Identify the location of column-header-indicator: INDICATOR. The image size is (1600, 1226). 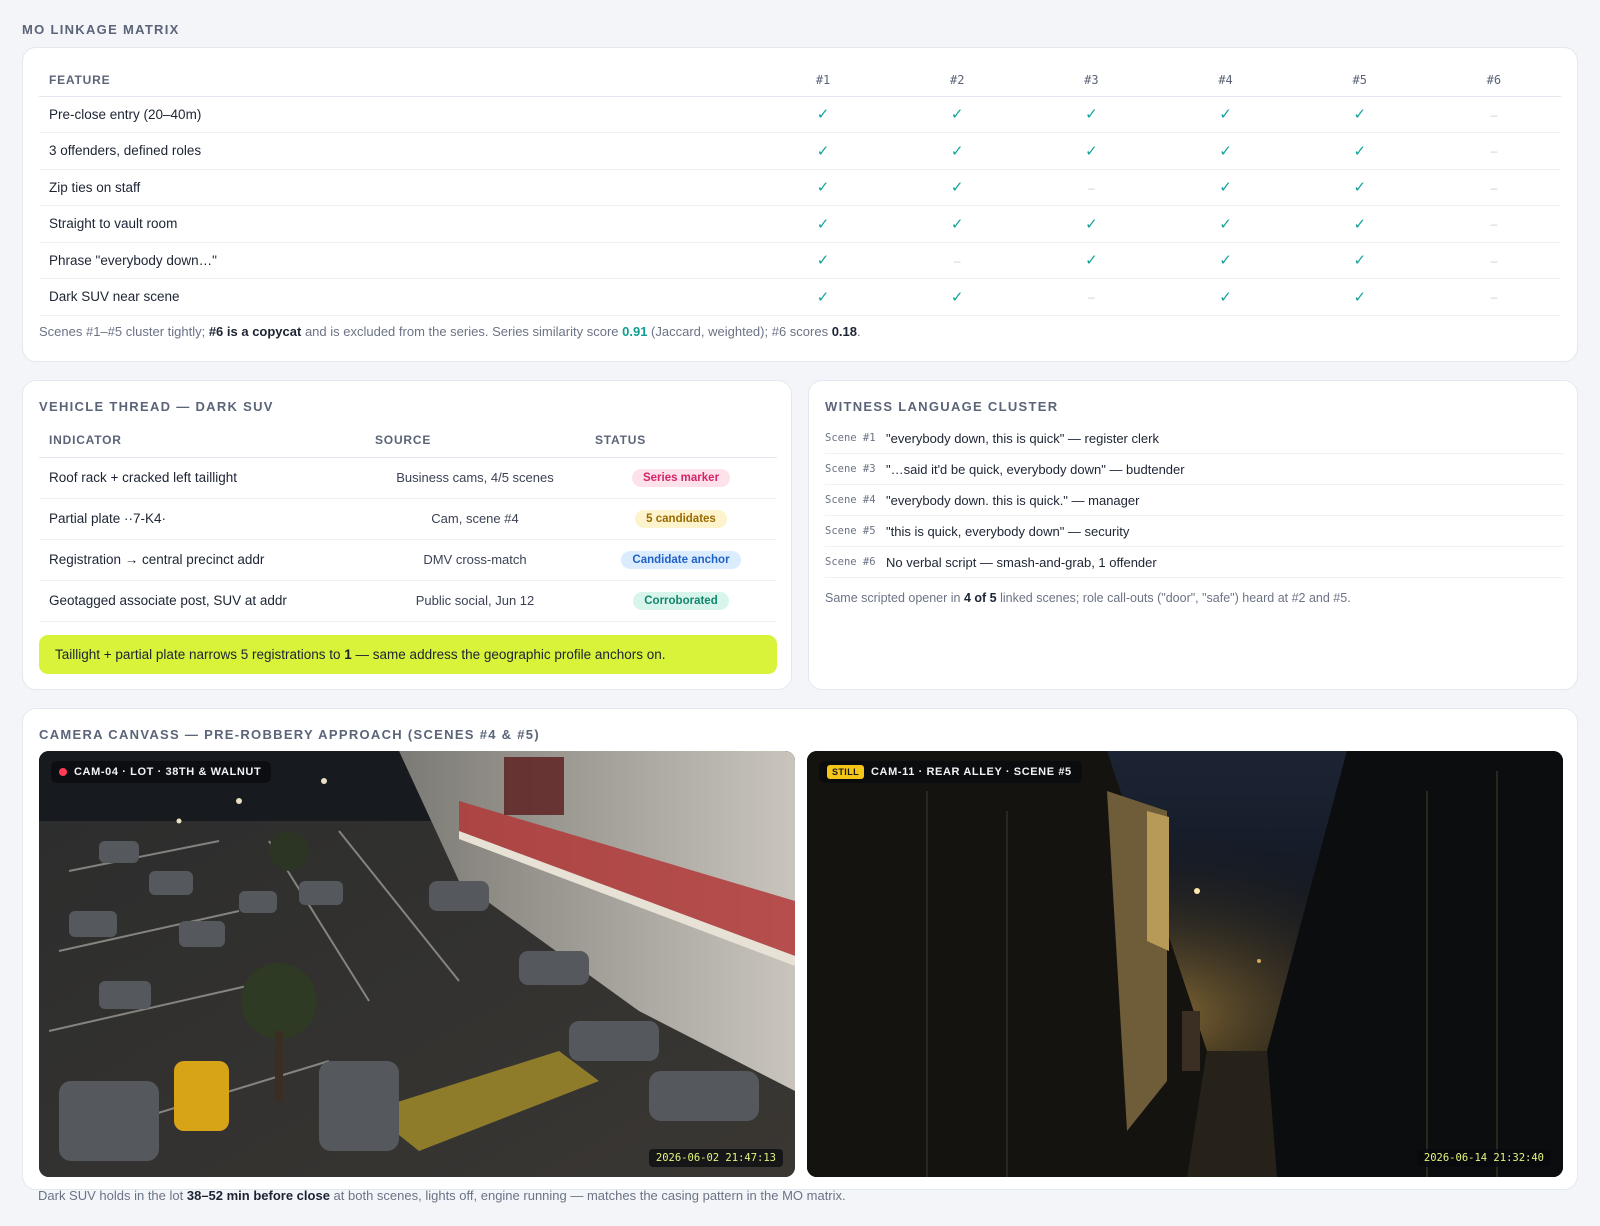
(202, 440).